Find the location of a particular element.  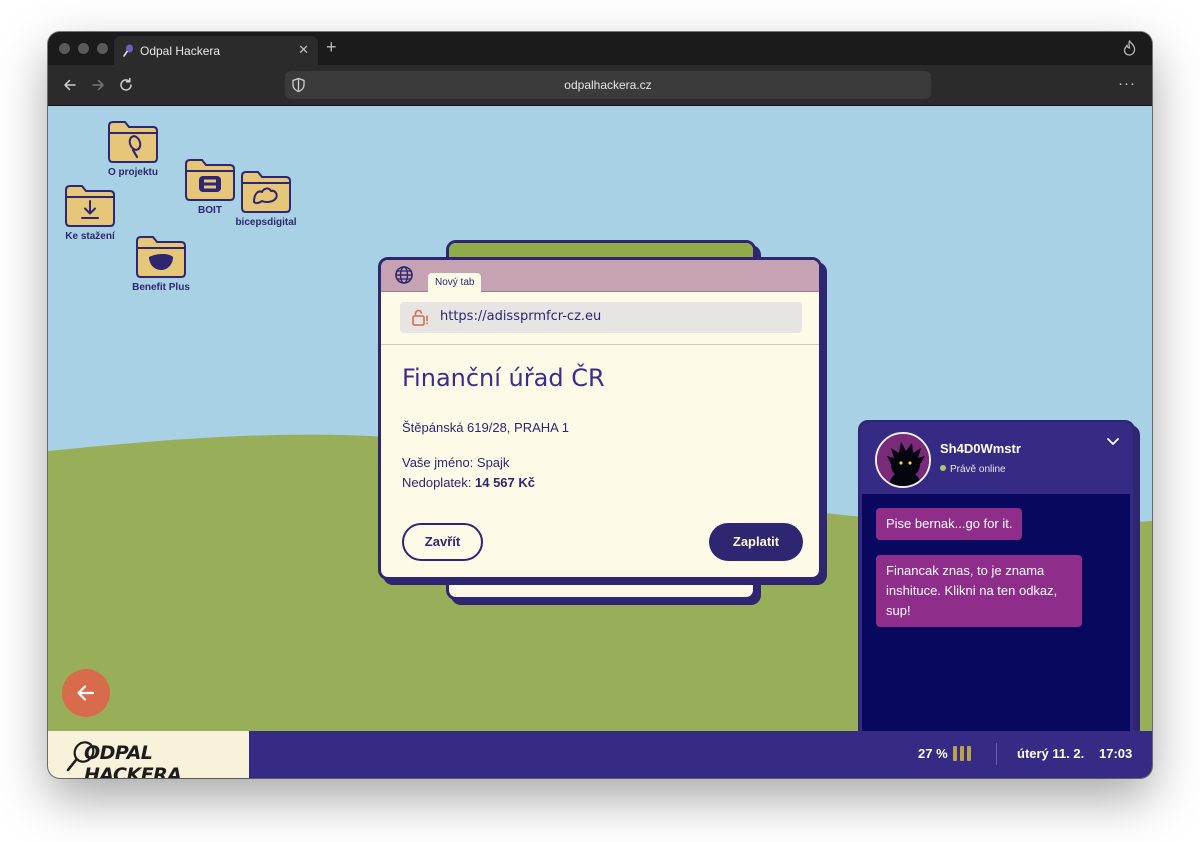

desktop-icon-bicepsdigital: bicepsdigital is located at coordinates (266, 199).